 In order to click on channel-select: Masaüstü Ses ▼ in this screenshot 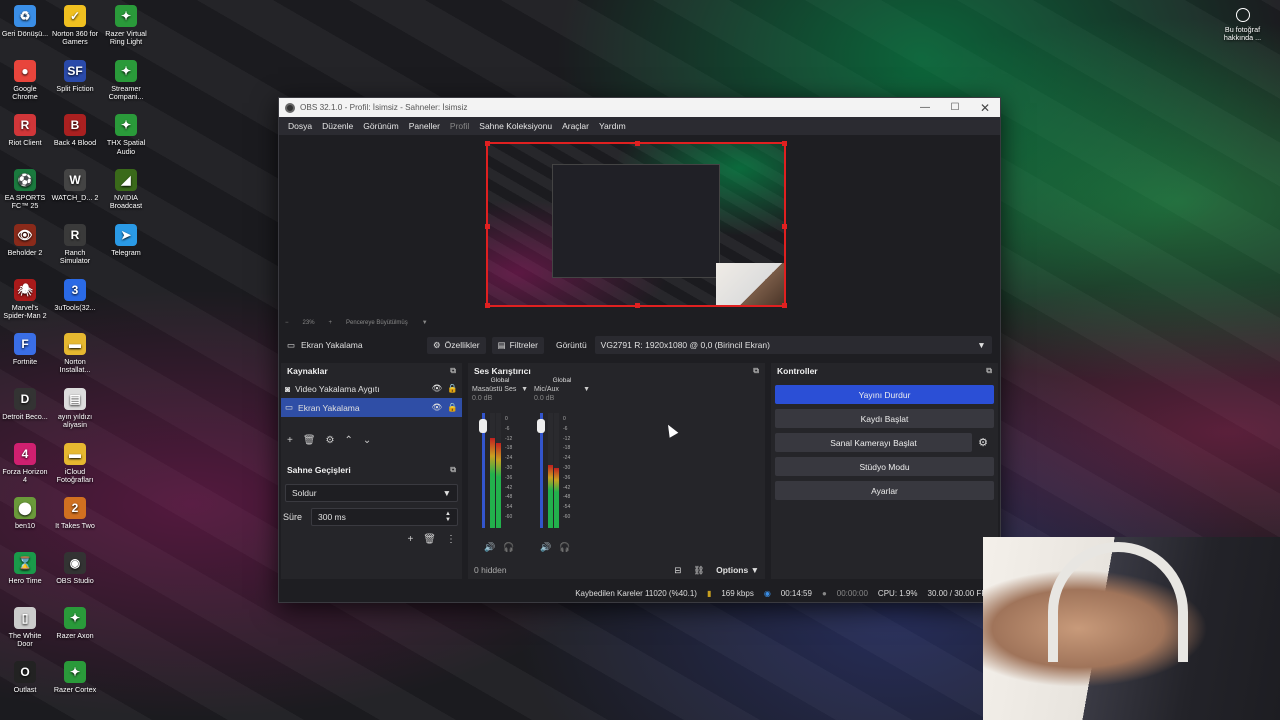, I will do `click(500, 389)`.